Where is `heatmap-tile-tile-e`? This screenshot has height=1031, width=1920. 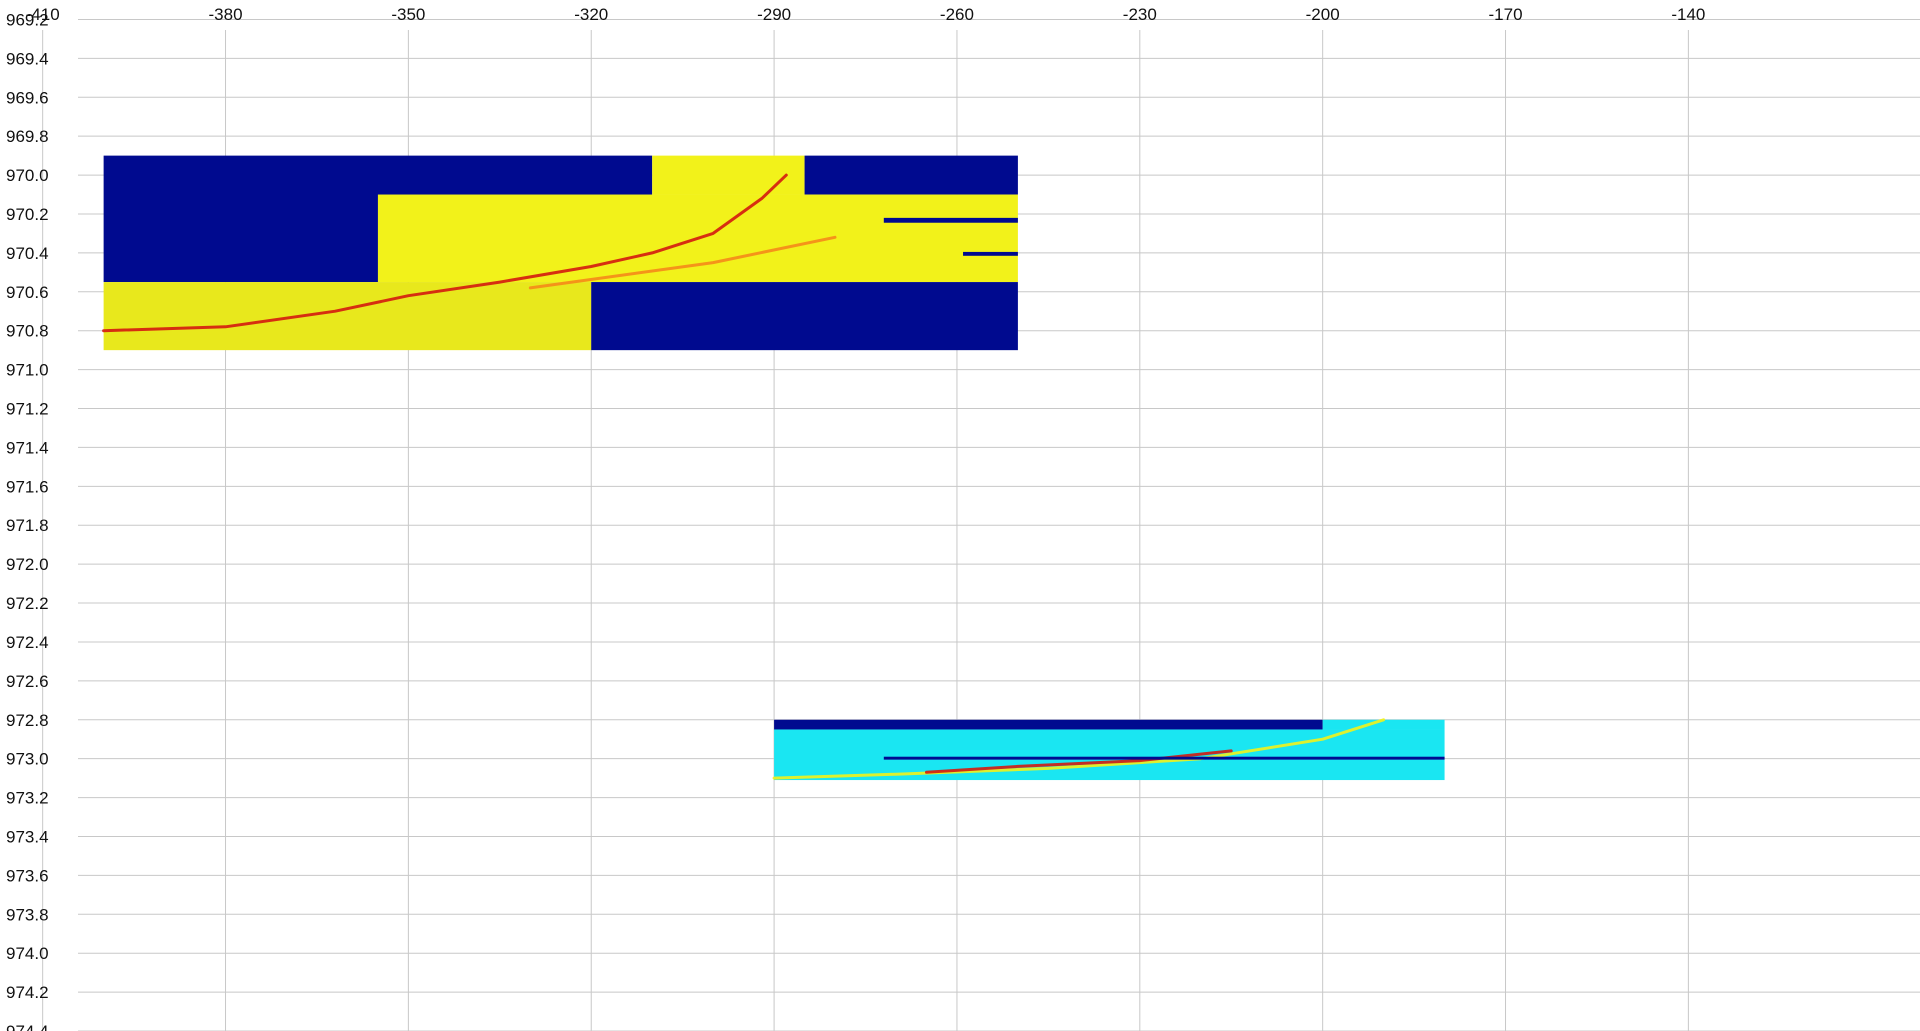 heatmap-tile-tile-e is located at coordinates (347, 316).